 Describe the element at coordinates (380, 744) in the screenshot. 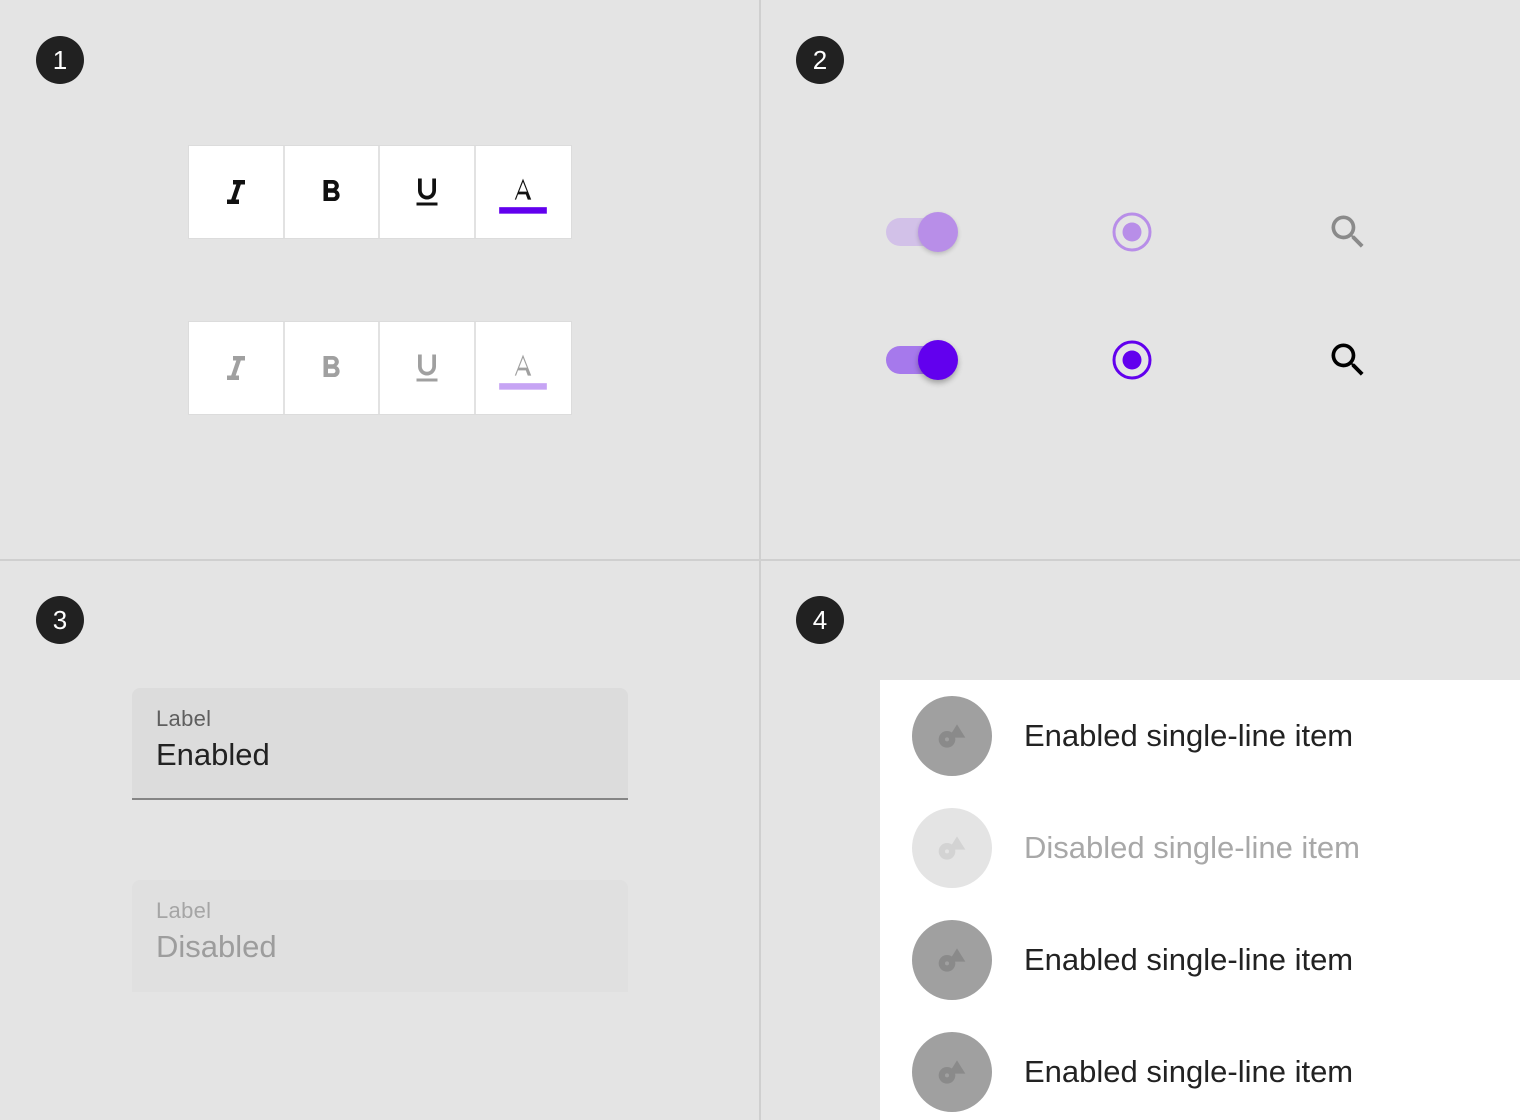

I see `text-field-enabled: Label Enabled` at that location.